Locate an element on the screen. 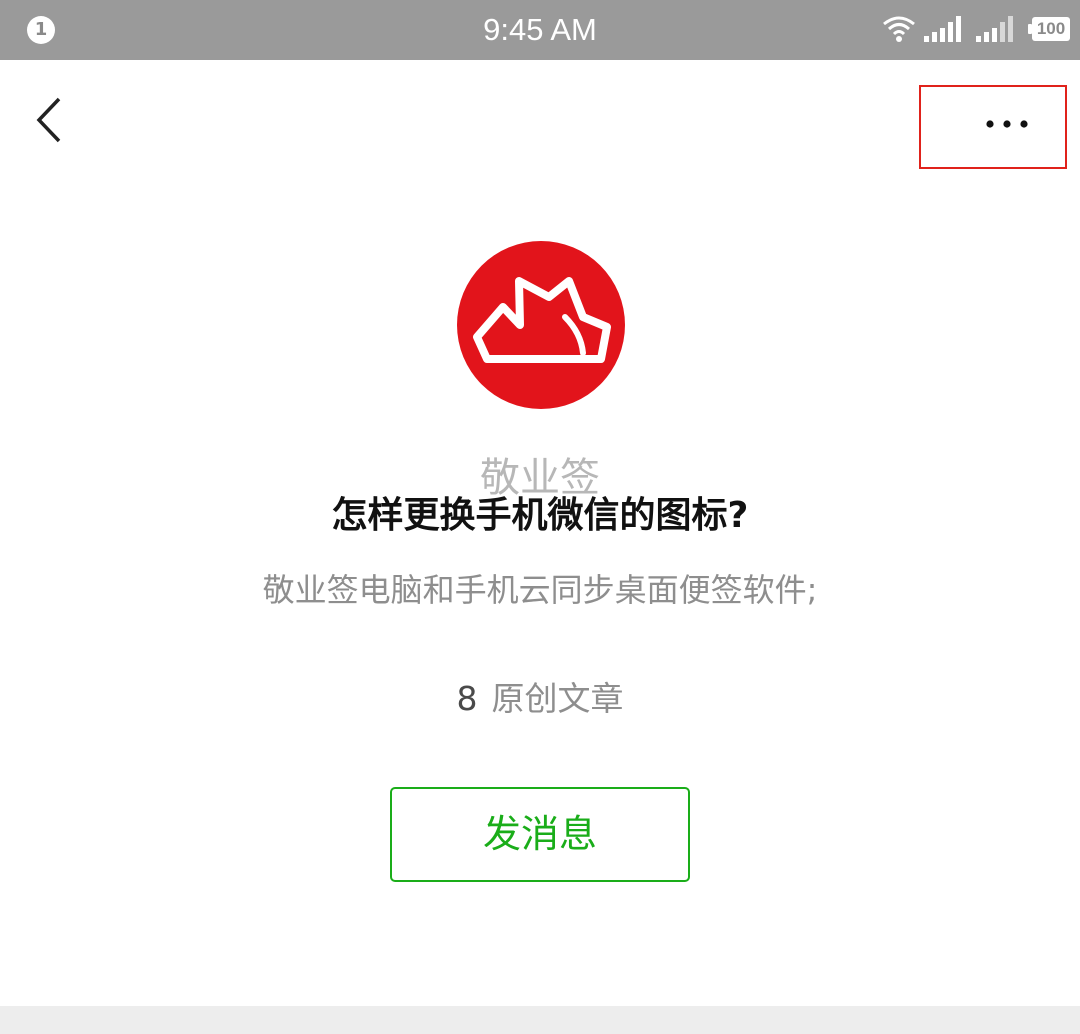 This screenshot has height=1034, width=1080. account-description: 敬业签电脑和手机云同步桌面便签软件; is located at coordinates (540, 590).